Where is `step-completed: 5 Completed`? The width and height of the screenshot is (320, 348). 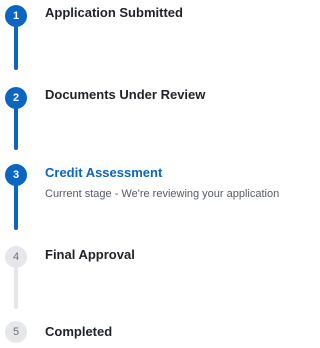 step-completed: 5 Completed is located at coordinates (155, 333).